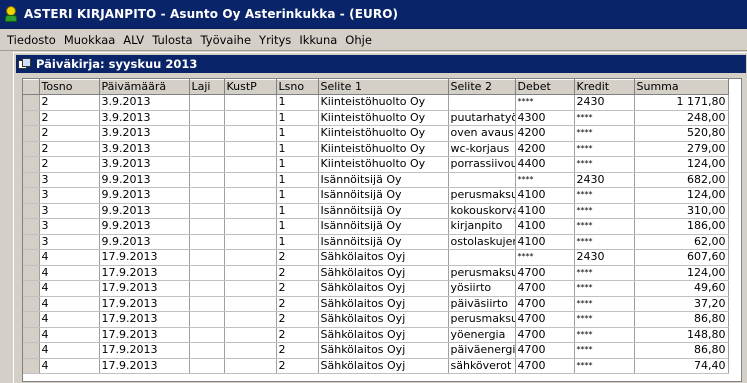  I want to click on column-header-selite1: Selite 1, so click(383, 87).